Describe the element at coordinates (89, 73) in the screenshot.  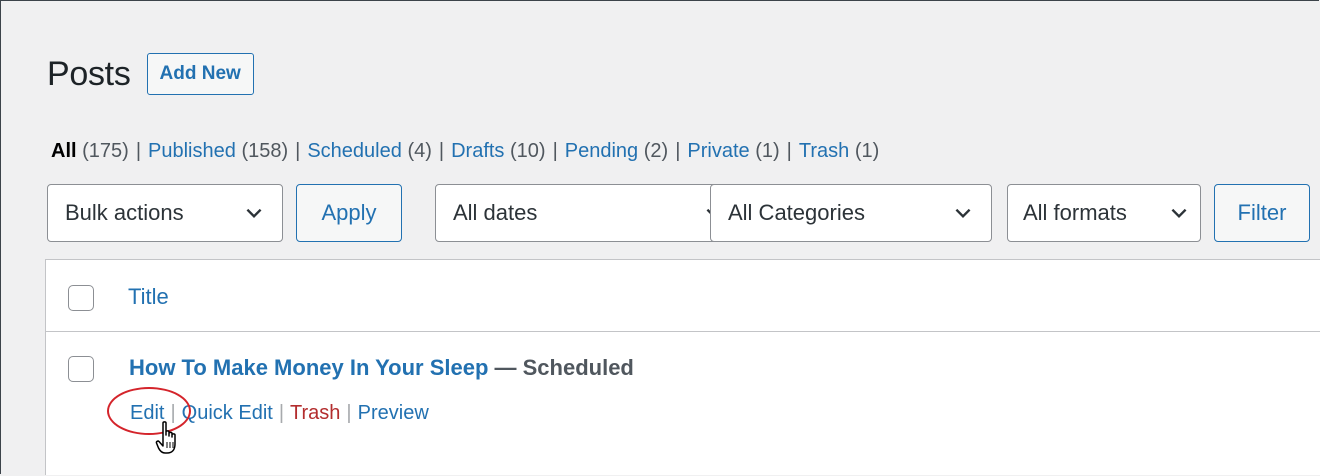
I see `page-title: Posts` at that location.